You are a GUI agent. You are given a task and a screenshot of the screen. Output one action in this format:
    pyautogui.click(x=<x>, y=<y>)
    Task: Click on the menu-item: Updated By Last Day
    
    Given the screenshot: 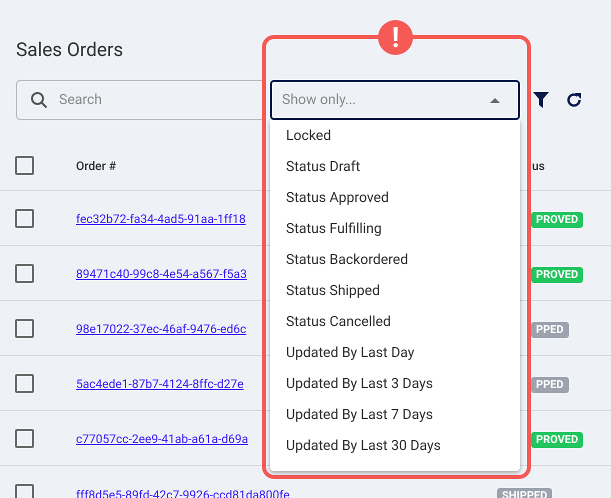 What is the action you would take?
    pyautogui.click(x=395, y=353)
    